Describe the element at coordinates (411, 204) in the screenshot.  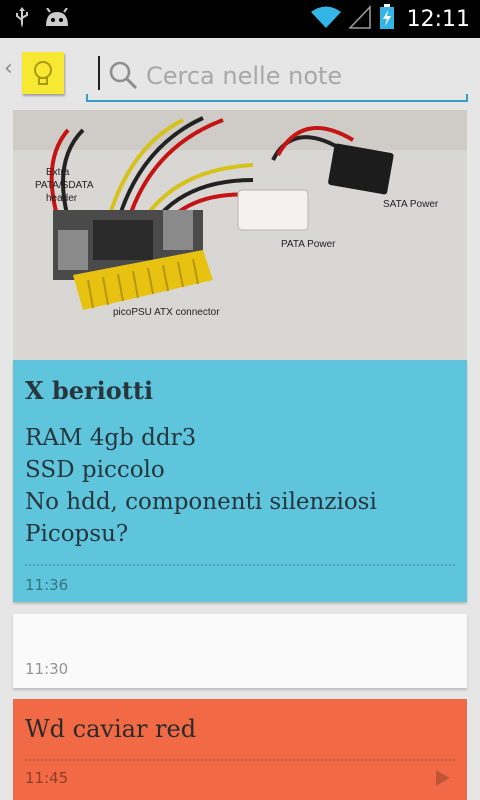
I see `image-label-sata-power: SATA Power` at that location.